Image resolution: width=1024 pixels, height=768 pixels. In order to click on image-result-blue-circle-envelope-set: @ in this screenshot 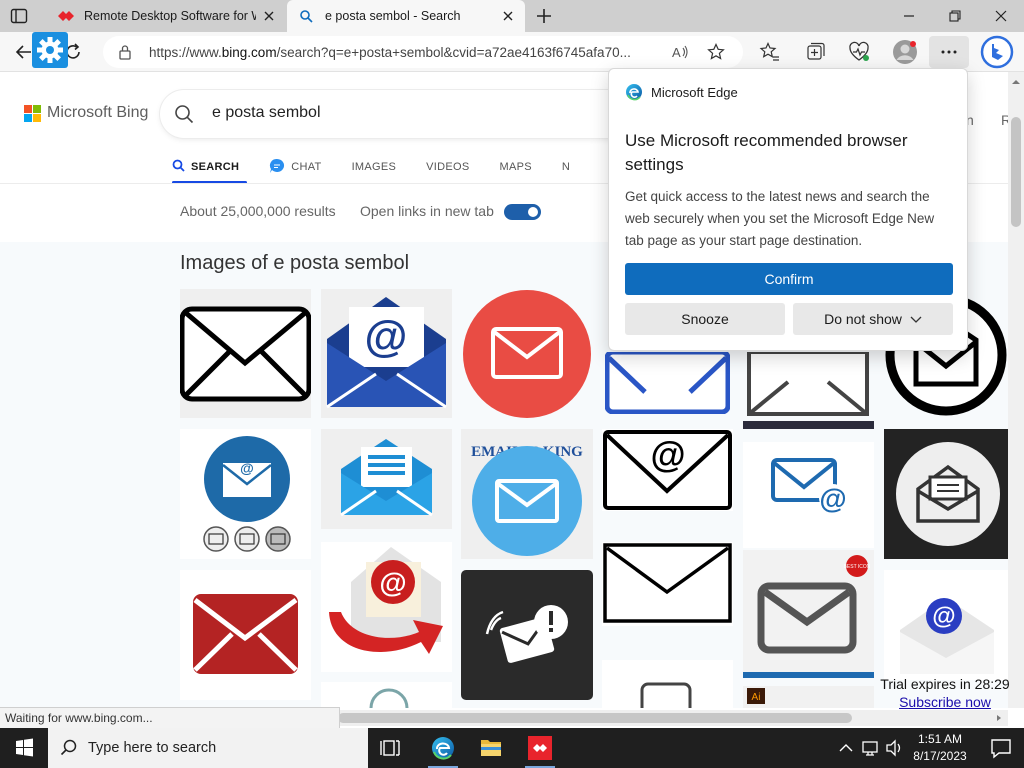, I will do `click(245, 494)`.